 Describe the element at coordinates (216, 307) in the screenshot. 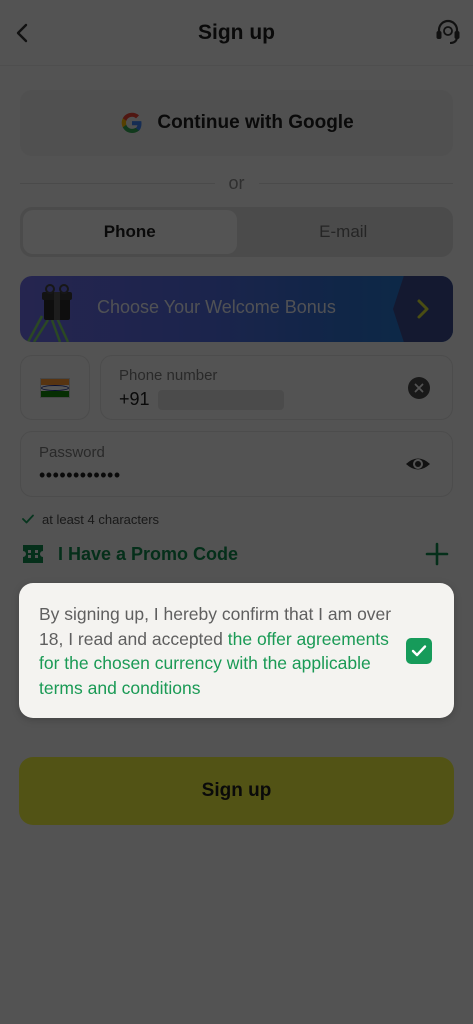

I see `welcome-bonus-label: Choose Your Welcome Bonus` at that location.